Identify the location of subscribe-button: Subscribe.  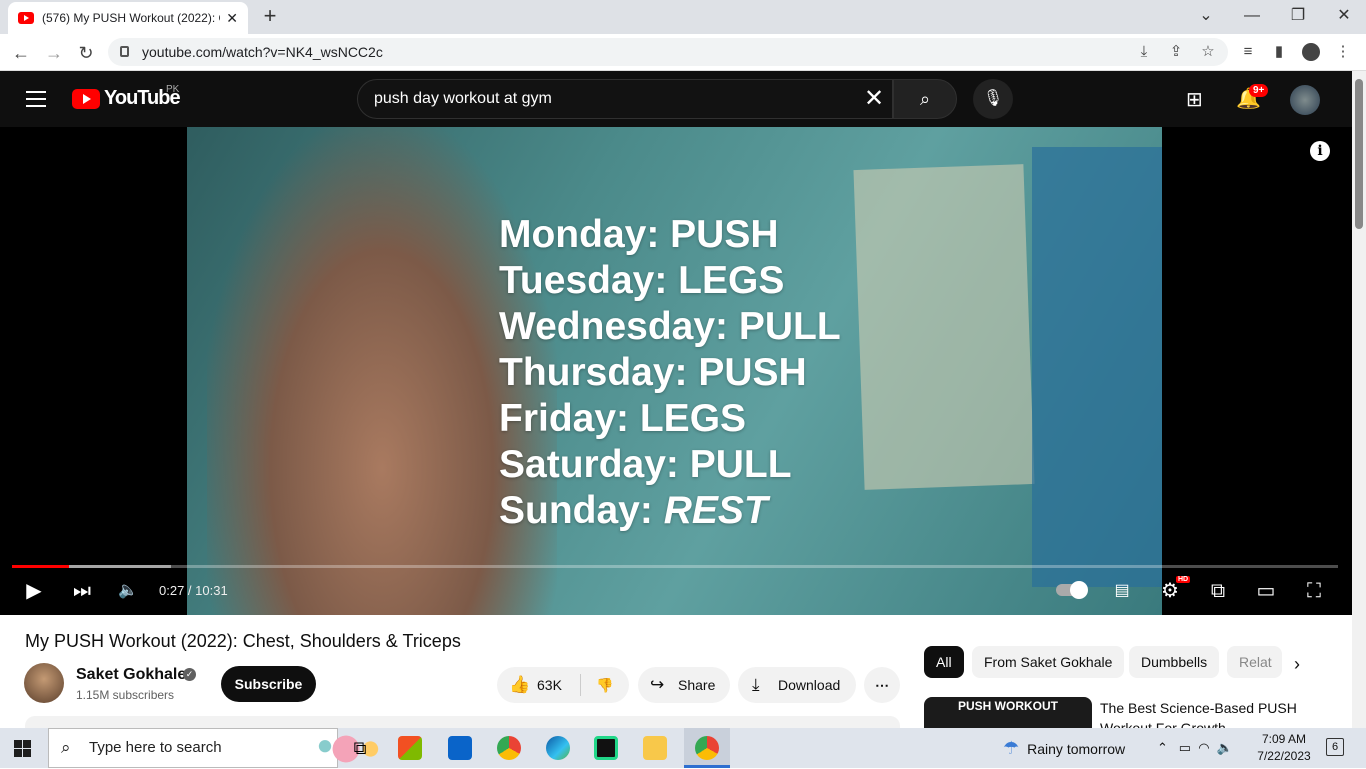
(268, 684).